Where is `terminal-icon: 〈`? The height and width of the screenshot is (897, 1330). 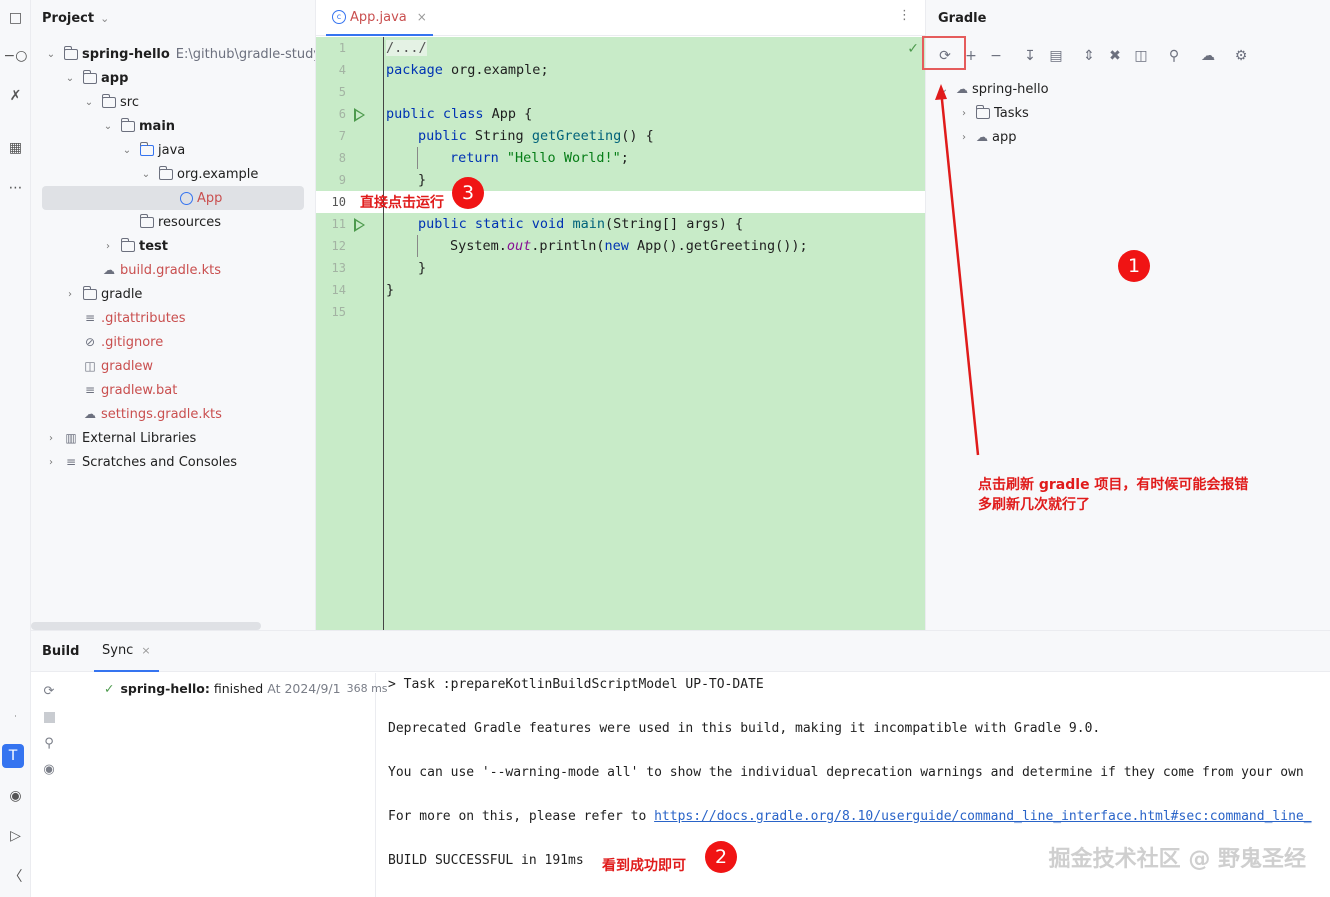 terminal-icon: 〈 is located at coordinates (15, 876).